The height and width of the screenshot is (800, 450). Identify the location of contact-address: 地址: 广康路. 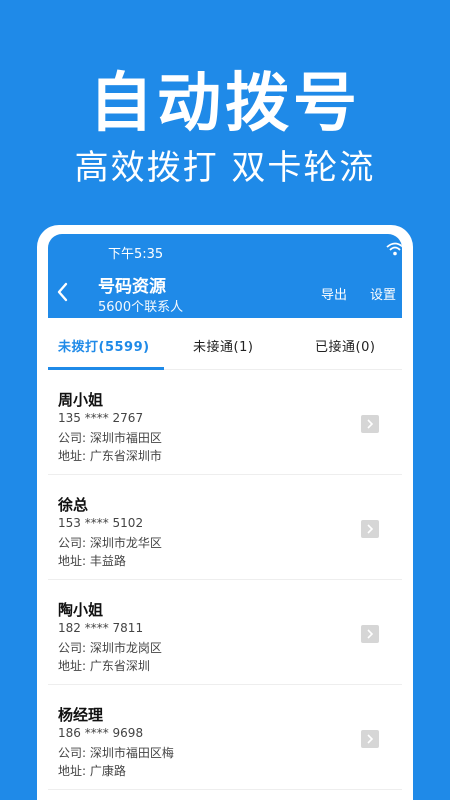
(92, 771).